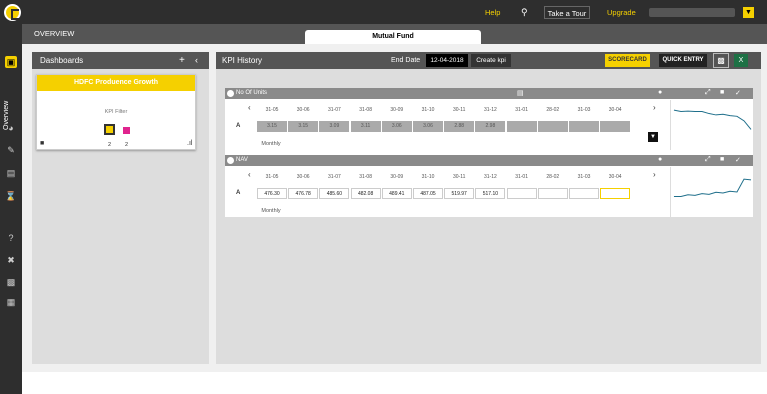  Describe the element at coordinates (489, 160) in the screenshot. I see `kpi-panel-header: NAV ● ⤢ ■ ✓` at that location.